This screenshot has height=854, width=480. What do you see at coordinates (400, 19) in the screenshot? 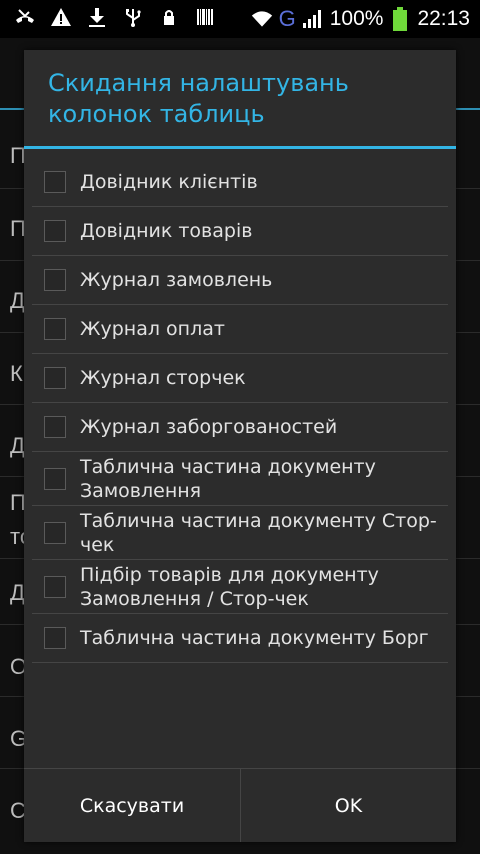
I see `battery-icon` at bounding box center [400, 19].